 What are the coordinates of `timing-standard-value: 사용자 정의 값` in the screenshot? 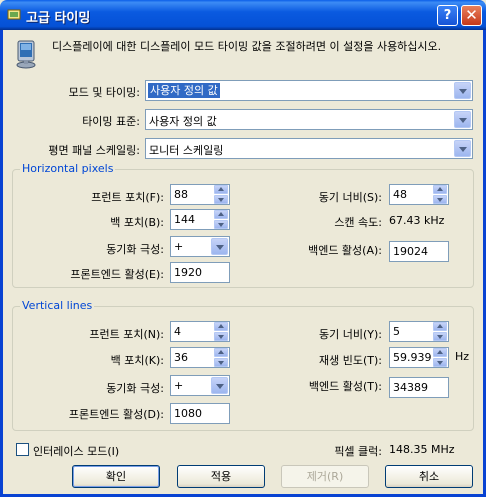 It's located at (183, 121).